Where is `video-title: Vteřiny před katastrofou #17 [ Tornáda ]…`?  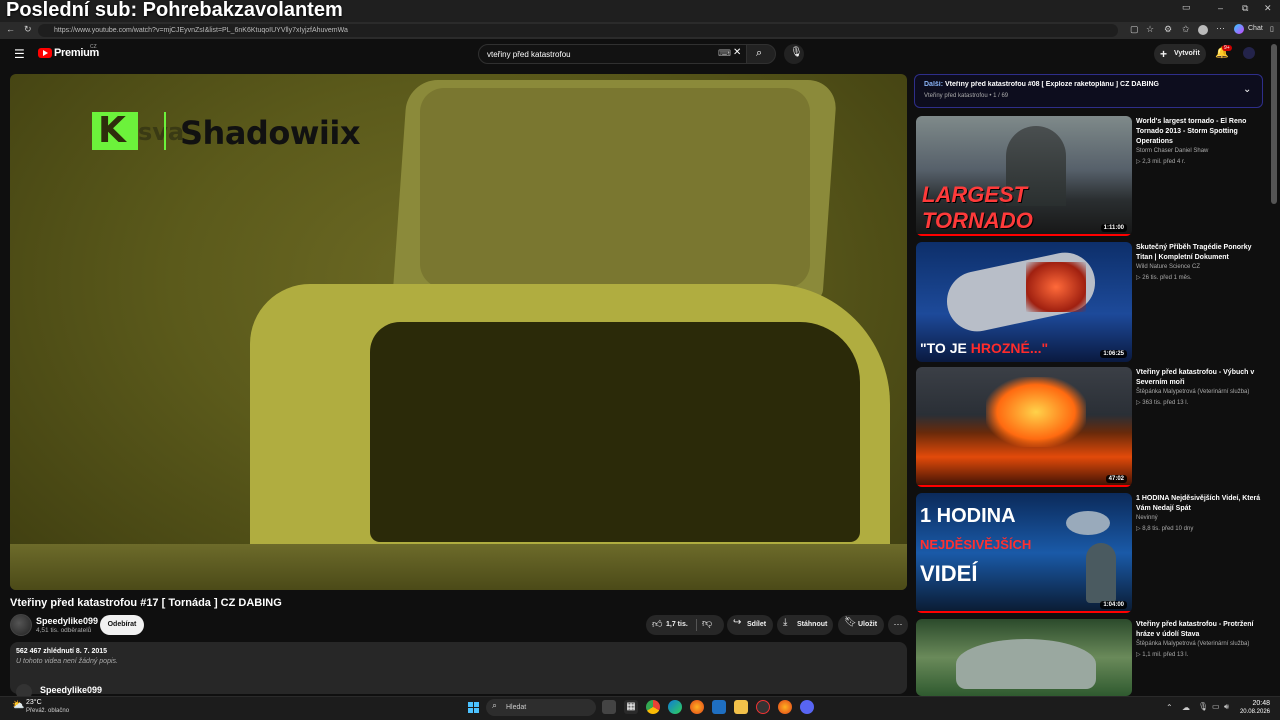
video-title: Vteřiny před katastrofou #17 [ Tornáda ]… is located at coordinates (146, 603).